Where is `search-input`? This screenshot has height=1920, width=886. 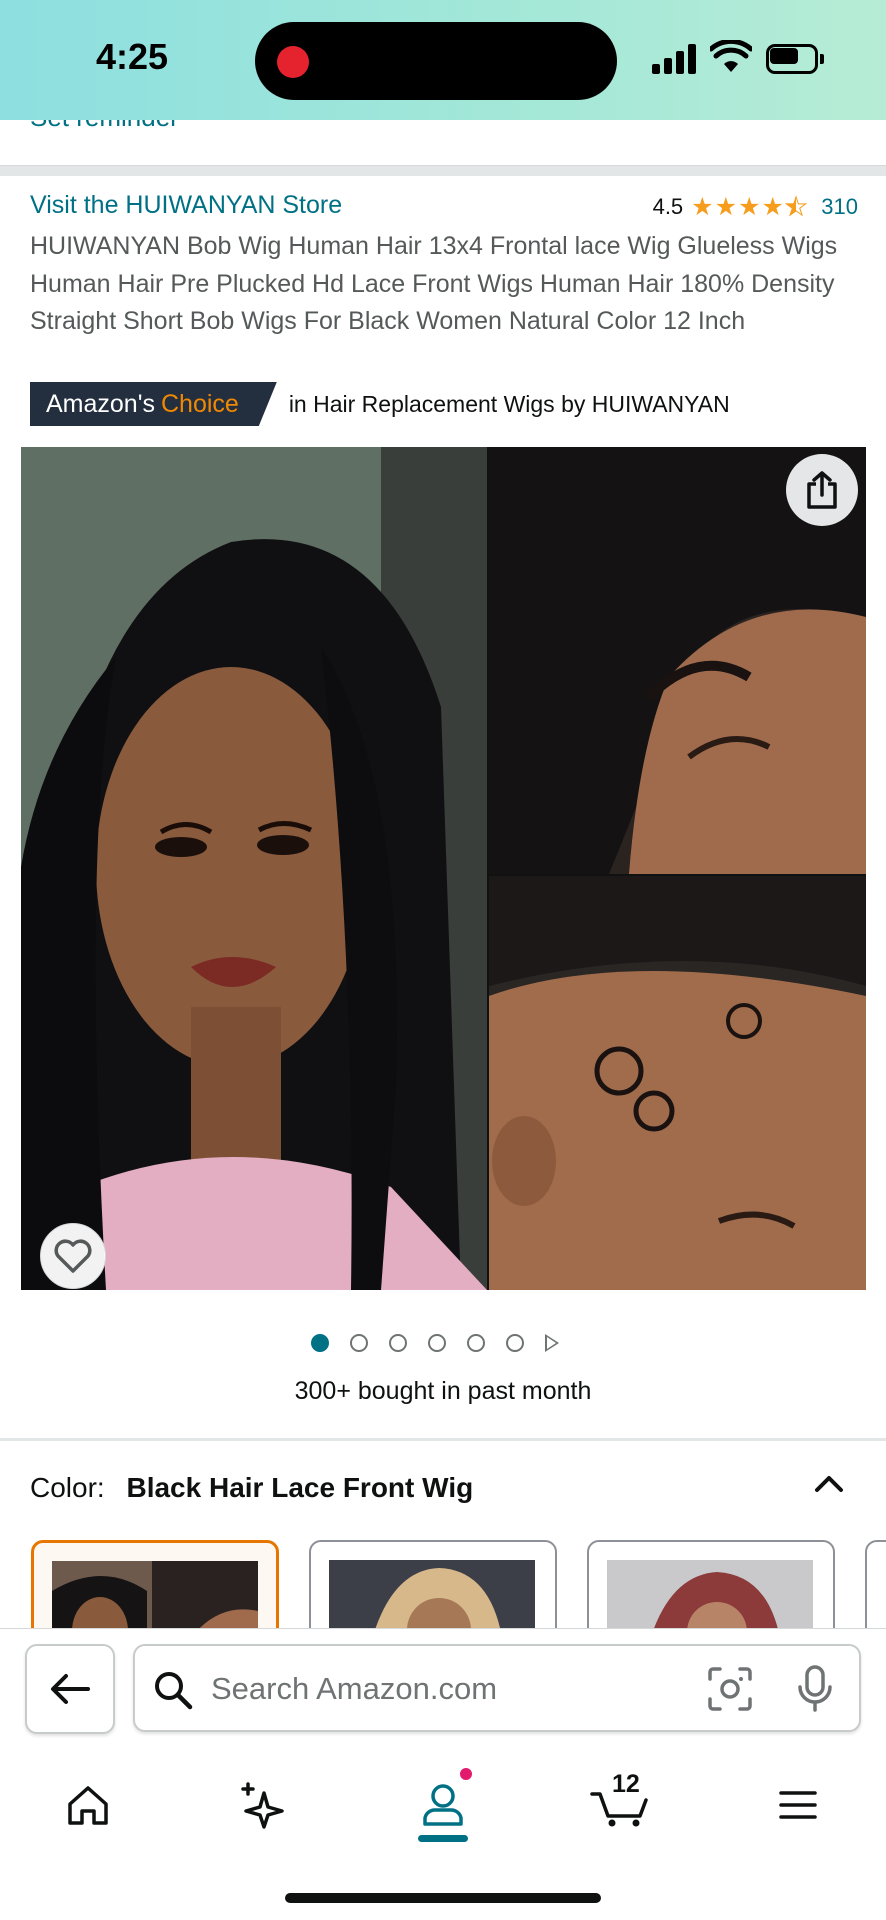 search-input is located at coordinates (436, 1689).